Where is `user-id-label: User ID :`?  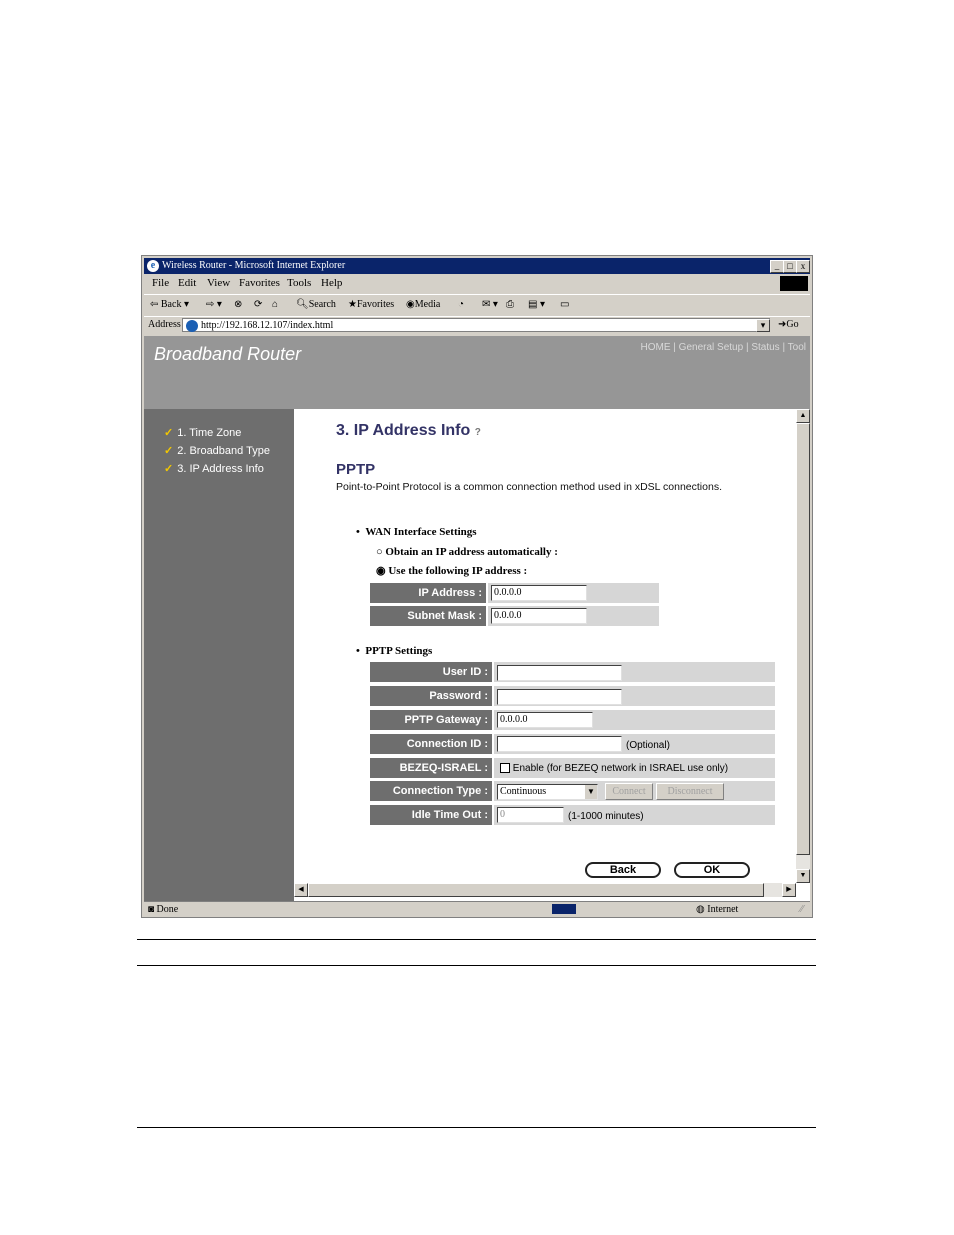
user-id-label: User ID : is located at coordinates (431, 672).